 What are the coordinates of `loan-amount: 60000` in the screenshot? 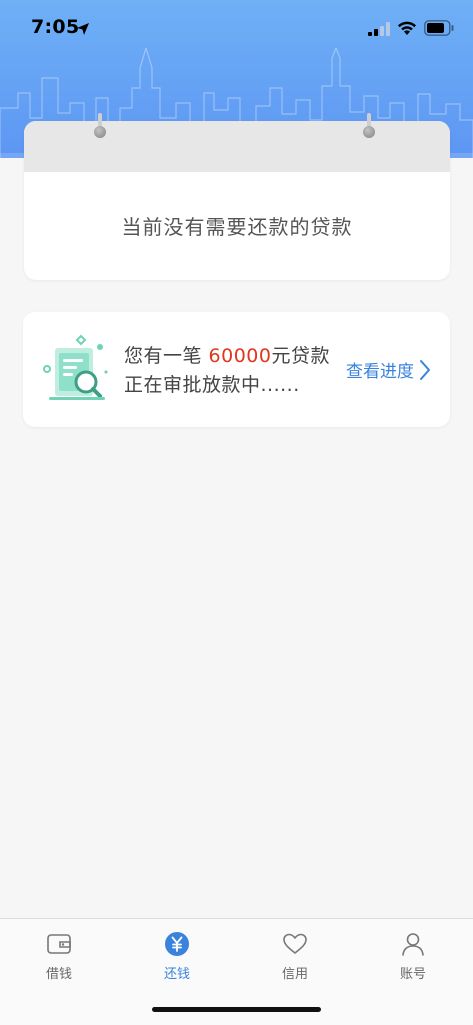 It's located at (240, 356).